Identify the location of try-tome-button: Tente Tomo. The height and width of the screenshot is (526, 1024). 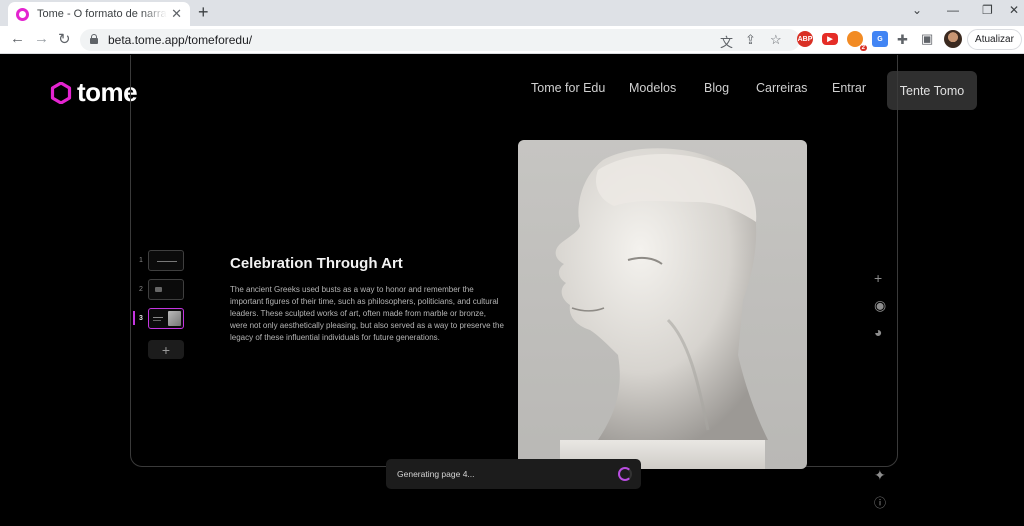
(932, 90).